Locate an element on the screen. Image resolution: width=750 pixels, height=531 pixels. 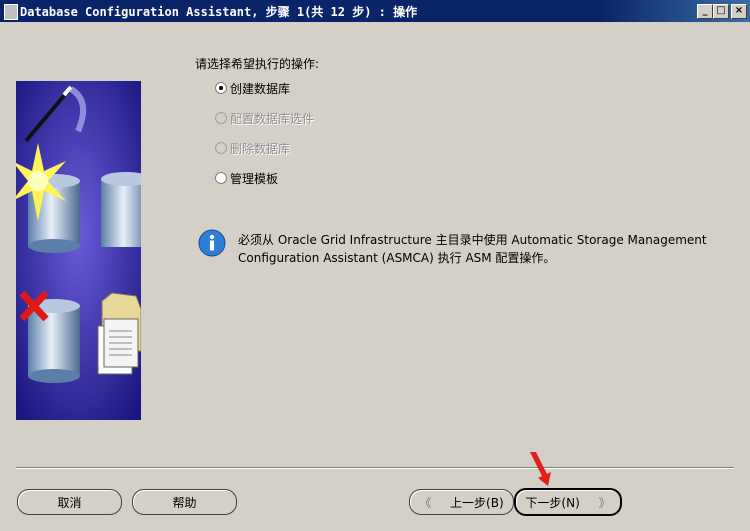
minimize-button: _ is located at coordinates (705, 11).